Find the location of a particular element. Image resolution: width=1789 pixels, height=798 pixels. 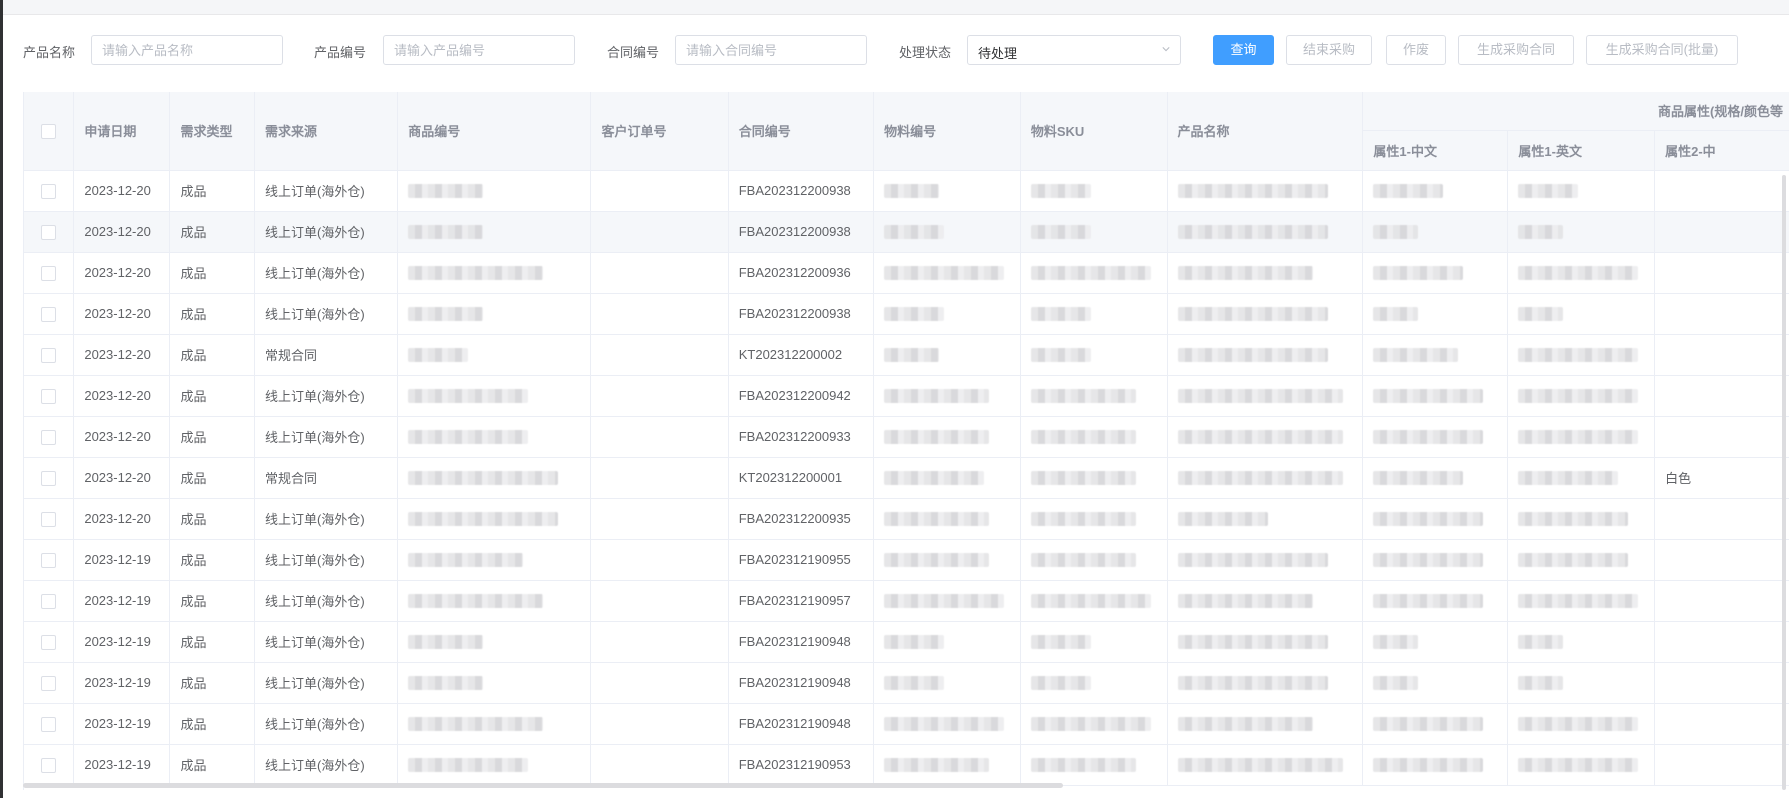

table-row: 2023-12-20 成品 线上订单(海外仓) FBA202312200933 is located at coordinates (906, 437).